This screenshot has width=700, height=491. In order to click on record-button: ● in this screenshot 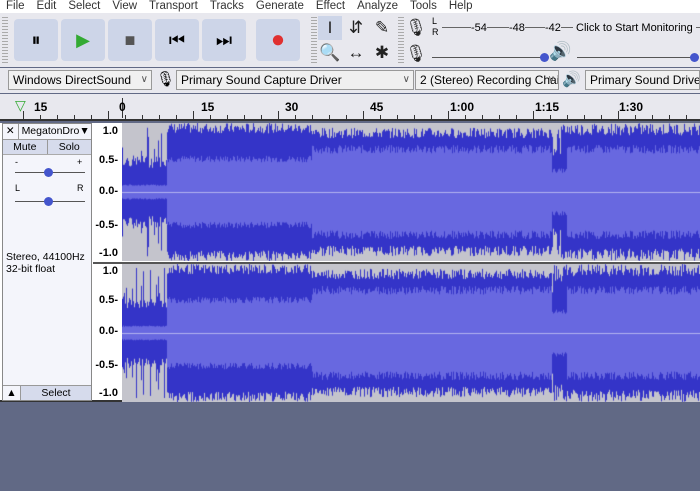, I will do `click(278, 40)`.